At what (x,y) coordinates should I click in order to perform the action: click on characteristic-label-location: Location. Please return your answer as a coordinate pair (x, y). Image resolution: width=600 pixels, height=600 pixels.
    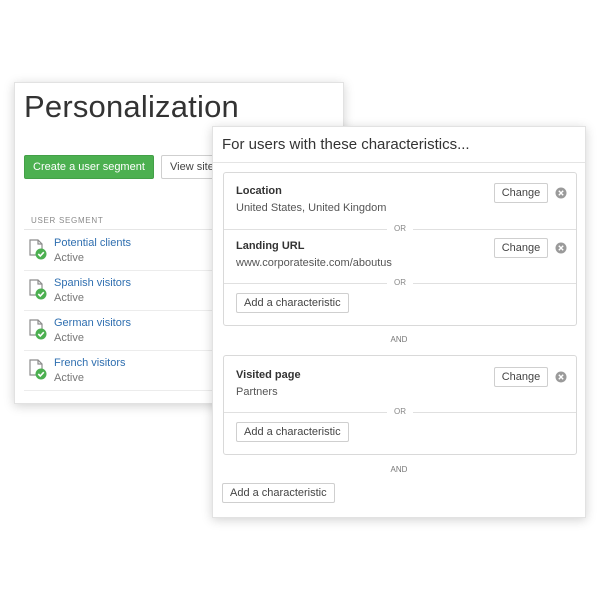
    Looking at the image, I should click on (259, 191).